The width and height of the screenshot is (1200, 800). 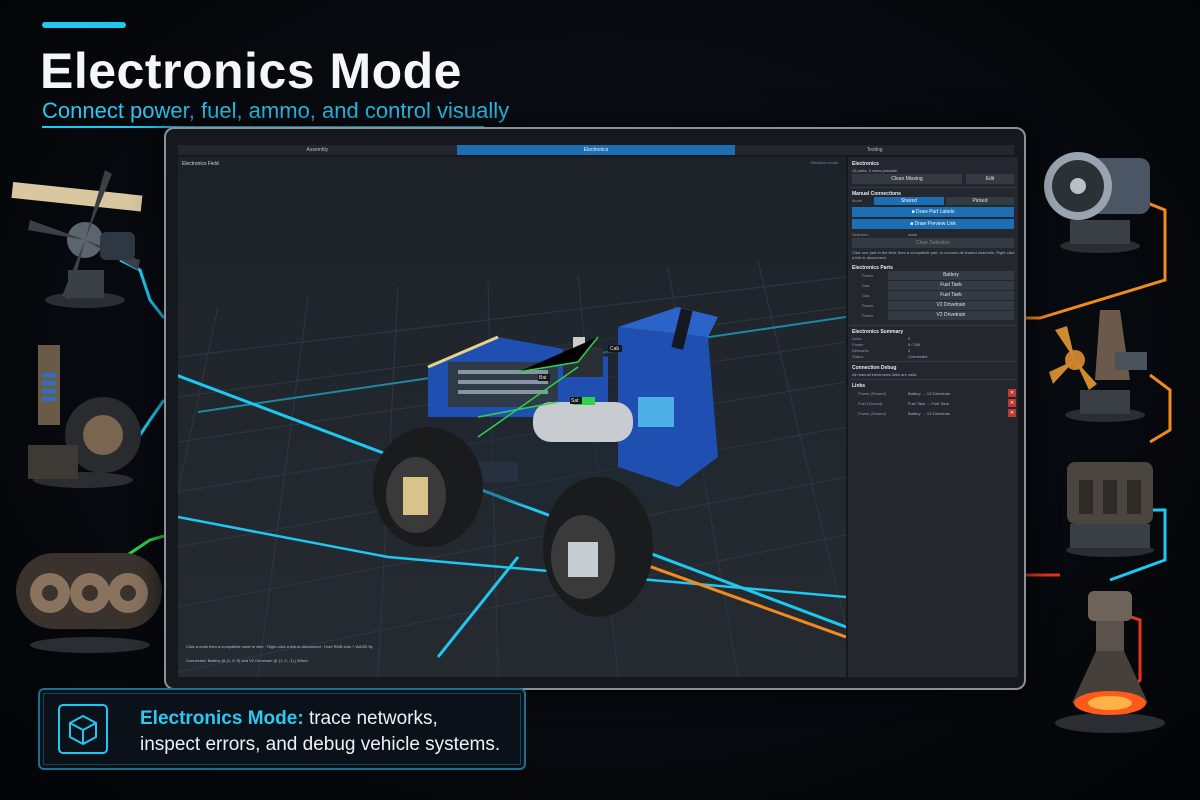 I want to click on jet-turbine-icon, so click(x=1100, y=197).